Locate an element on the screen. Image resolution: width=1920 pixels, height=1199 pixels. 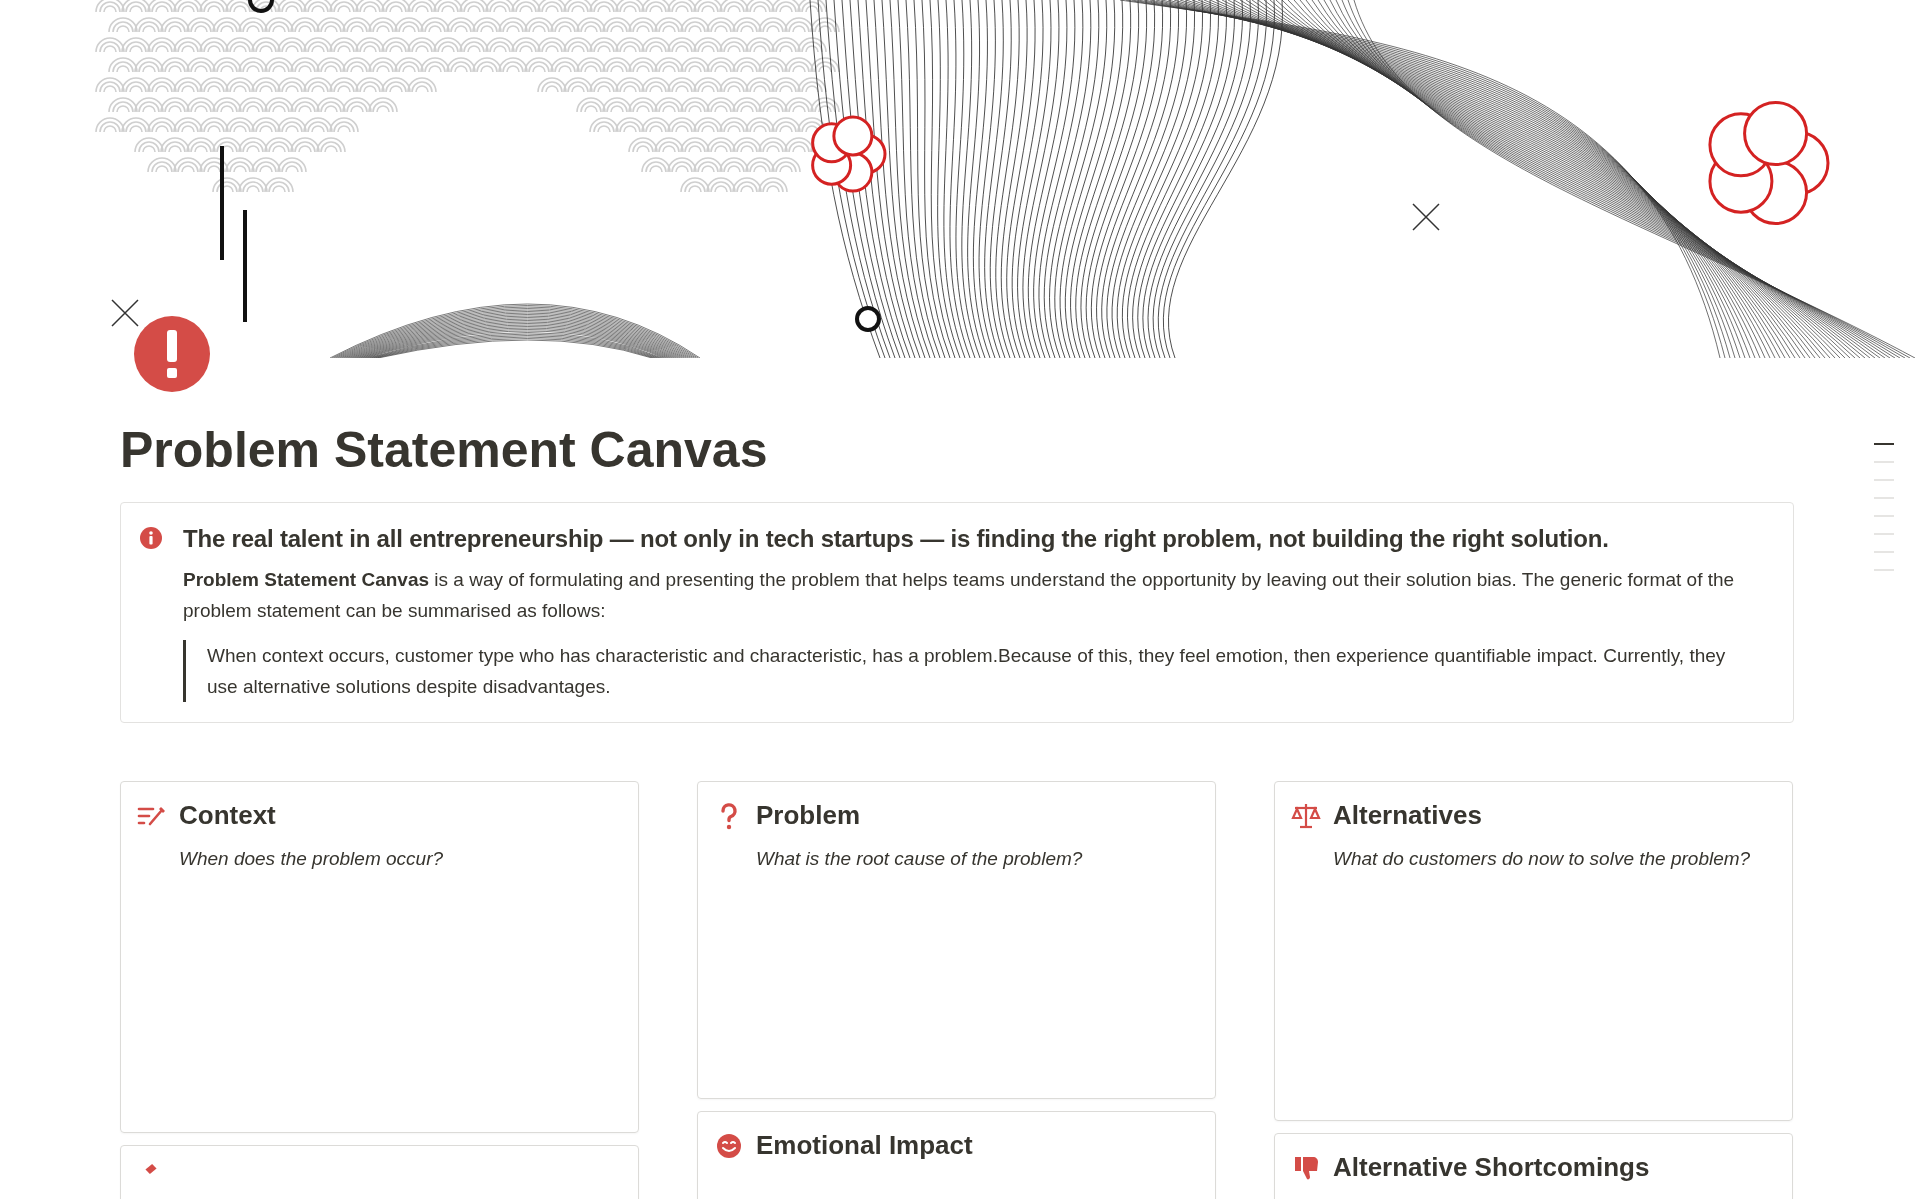
card-title: Context is located at coordinates (227, 816).